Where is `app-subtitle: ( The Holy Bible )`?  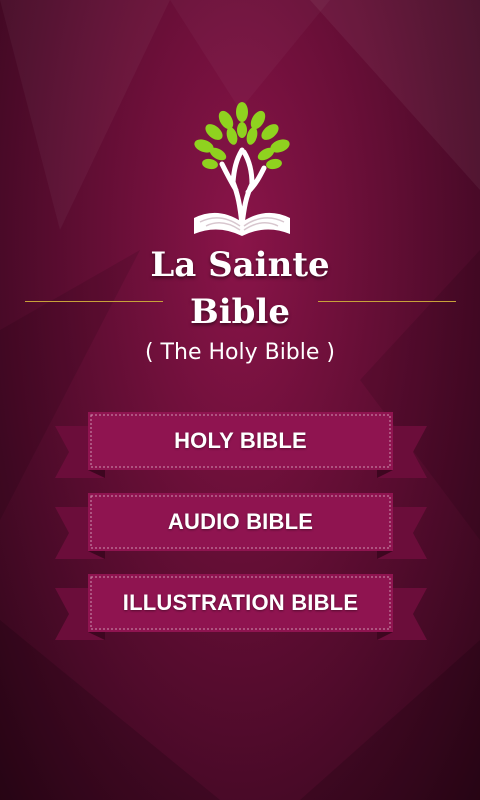 app-subtitle: ( The Holy Bible ) is located at coordinates (239, 352).